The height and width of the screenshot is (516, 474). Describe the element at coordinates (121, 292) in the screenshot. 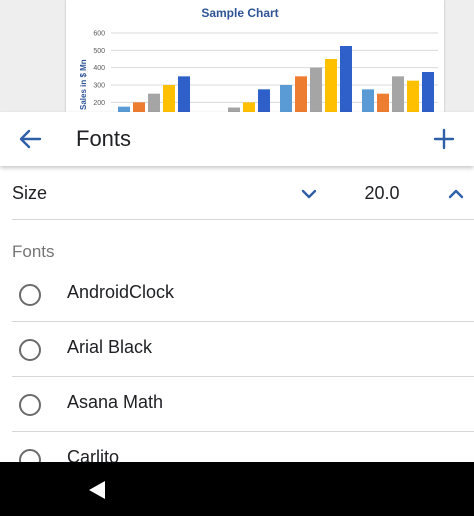

I see `font-name: AndroidClock` at that location.